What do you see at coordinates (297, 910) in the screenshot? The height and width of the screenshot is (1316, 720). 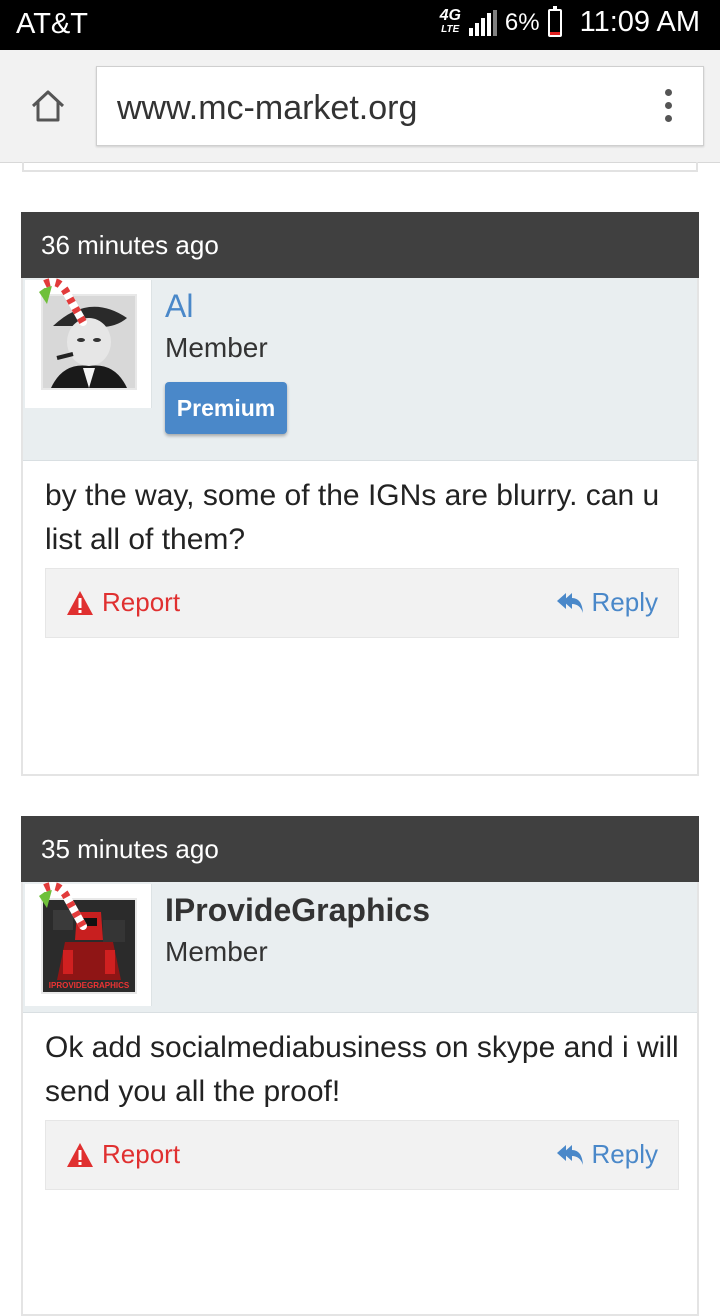 I see `username-link: IProvideGraphics` at bounding box center [297, 910].